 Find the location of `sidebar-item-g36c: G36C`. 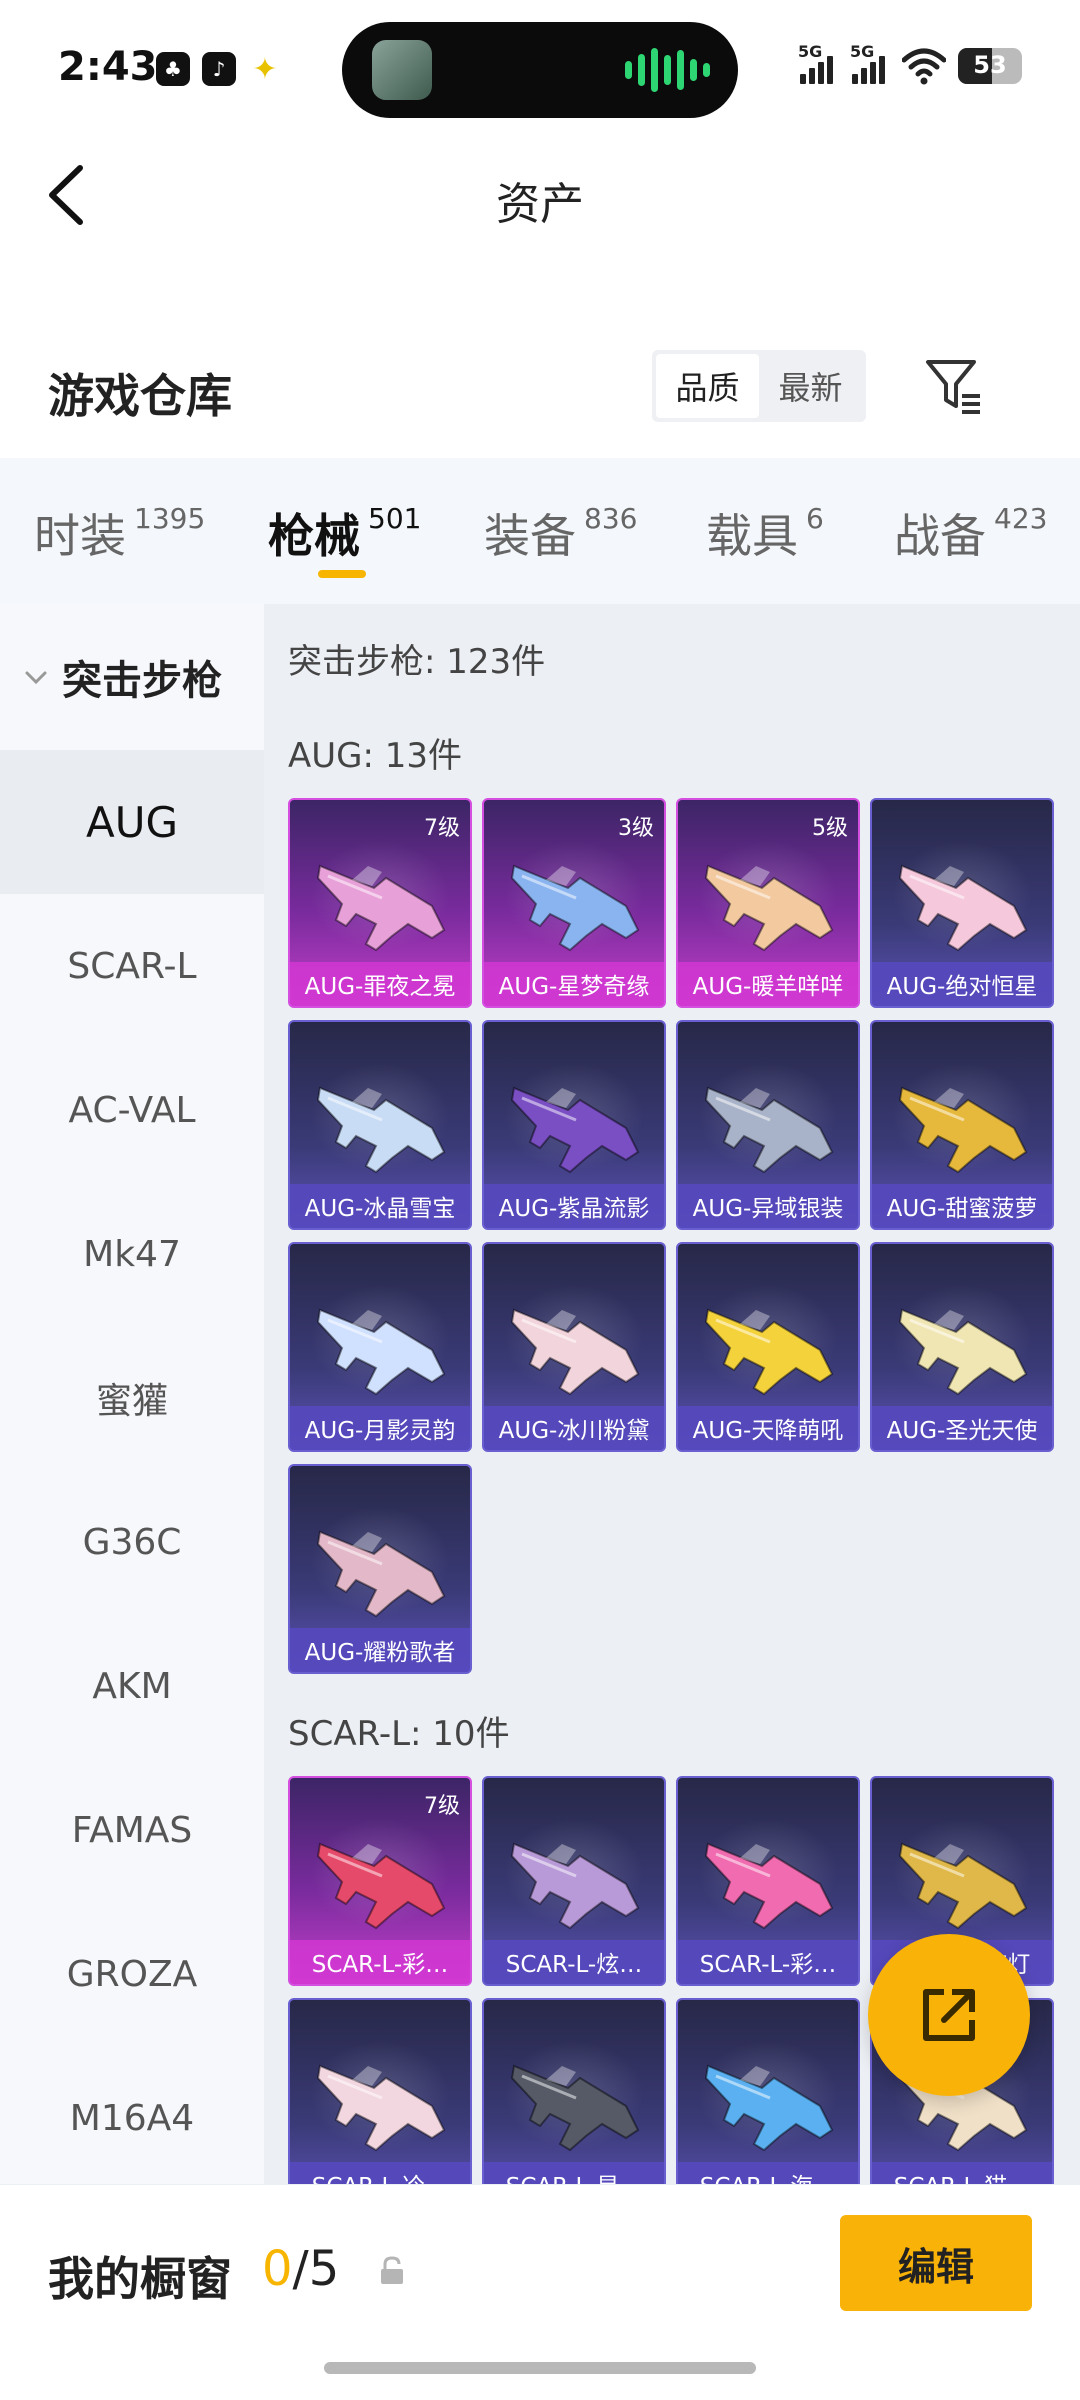

sidebar-item-g36c: G36C is located at coordinates (132, 1542).